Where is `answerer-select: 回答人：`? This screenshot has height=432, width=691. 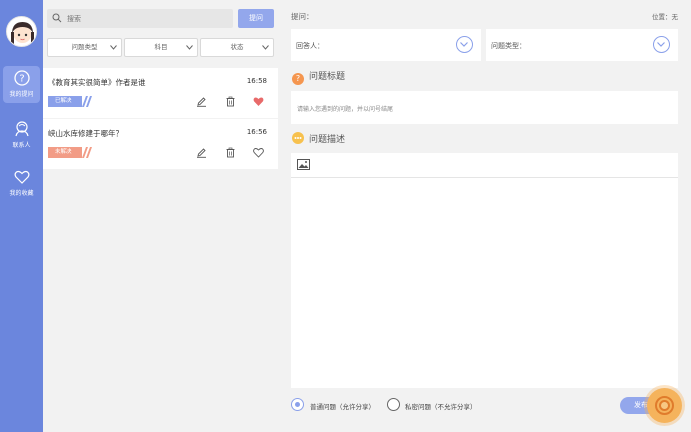 answerer-select: 回答人： is located at coordinates (386, 45).